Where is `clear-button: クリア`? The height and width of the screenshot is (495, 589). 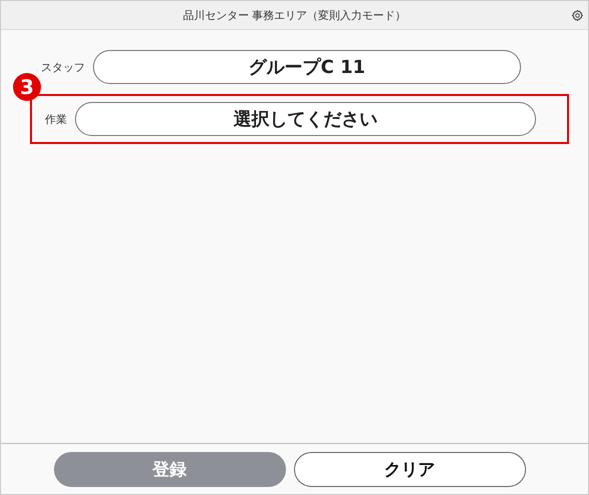
clear-button: クリア is located at coordinates (410, 469).